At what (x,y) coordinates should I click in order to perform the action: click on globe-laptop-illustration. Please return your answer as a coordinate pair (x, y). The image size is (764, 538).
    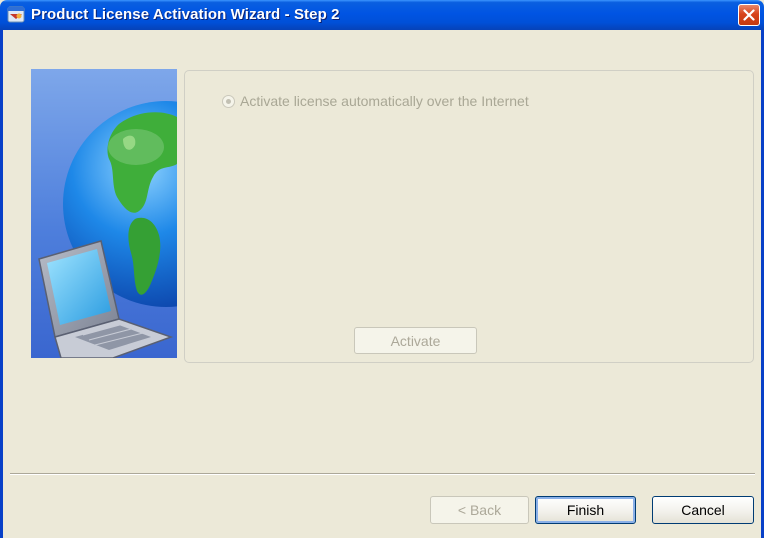
    Looking at the image, I should click on (104, 213).